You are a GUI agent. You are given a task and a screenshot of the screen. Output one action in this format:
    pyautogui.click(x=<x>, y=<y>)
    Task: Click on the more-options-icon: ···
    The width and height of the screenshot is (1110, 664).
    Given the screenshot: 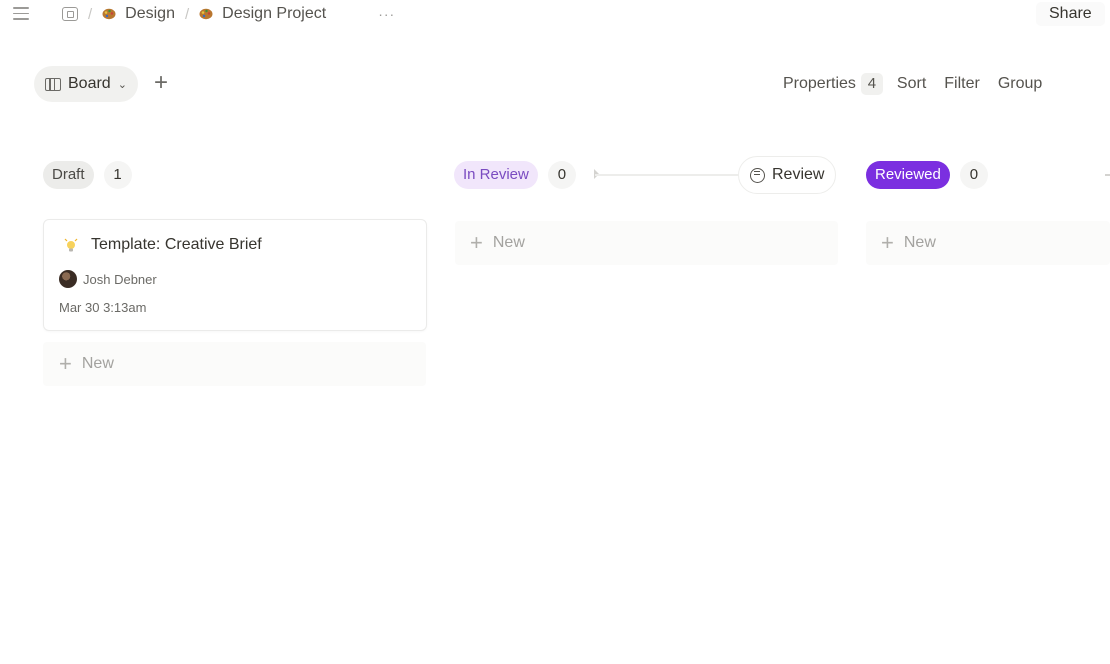 What is the action you would take?
    pyautogui.click(x=386, y=14)
    